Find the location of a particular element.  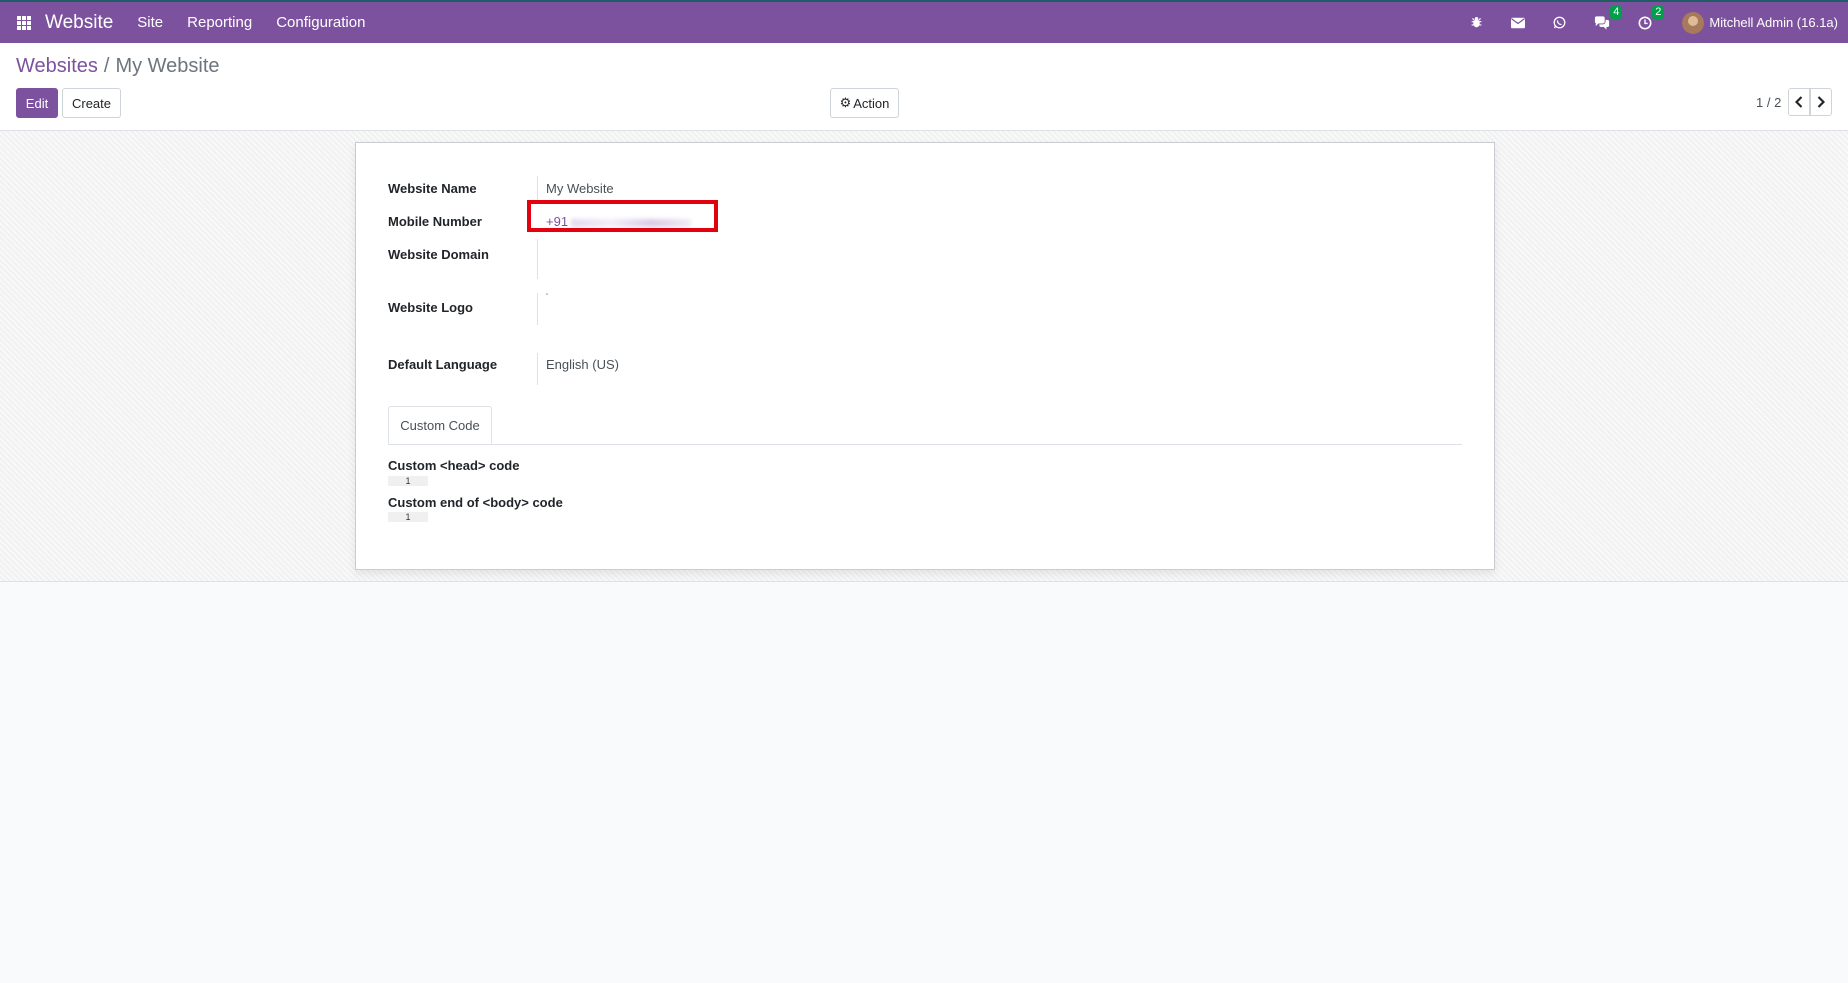

website-logo-label: Website Logo is located at coordinates (430, 307).